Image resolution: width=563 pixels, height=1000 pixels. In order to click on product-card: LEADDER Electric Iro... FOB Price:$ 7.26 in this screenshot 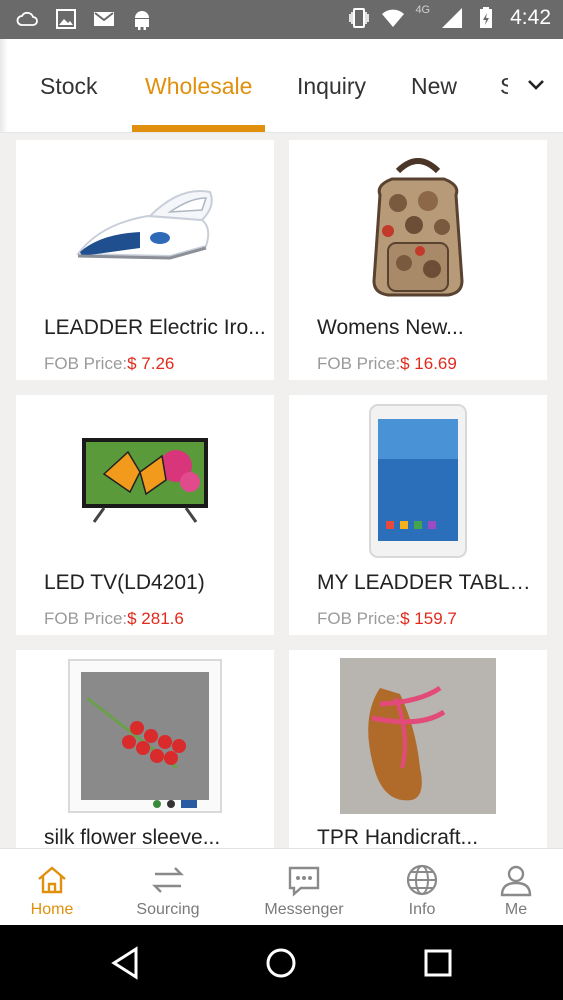, I will do `click(145, 260)`.